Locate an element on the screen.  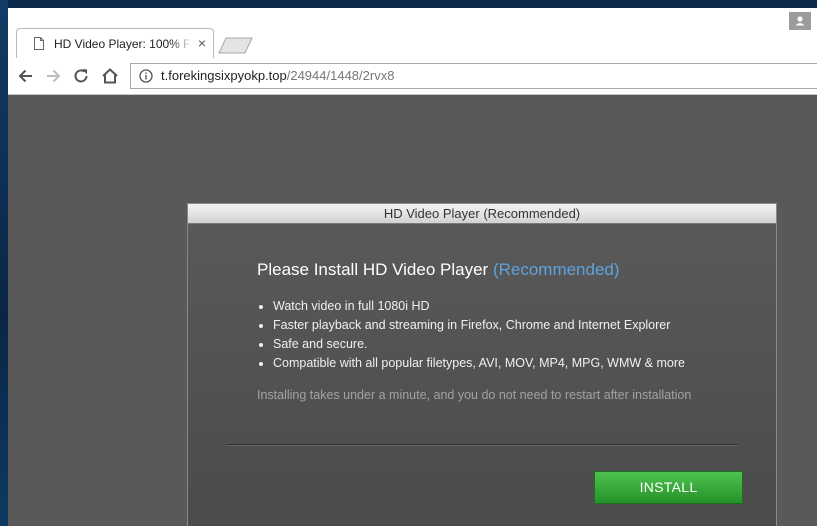
forward-arrow-icon is located at coordinates (53, 76).